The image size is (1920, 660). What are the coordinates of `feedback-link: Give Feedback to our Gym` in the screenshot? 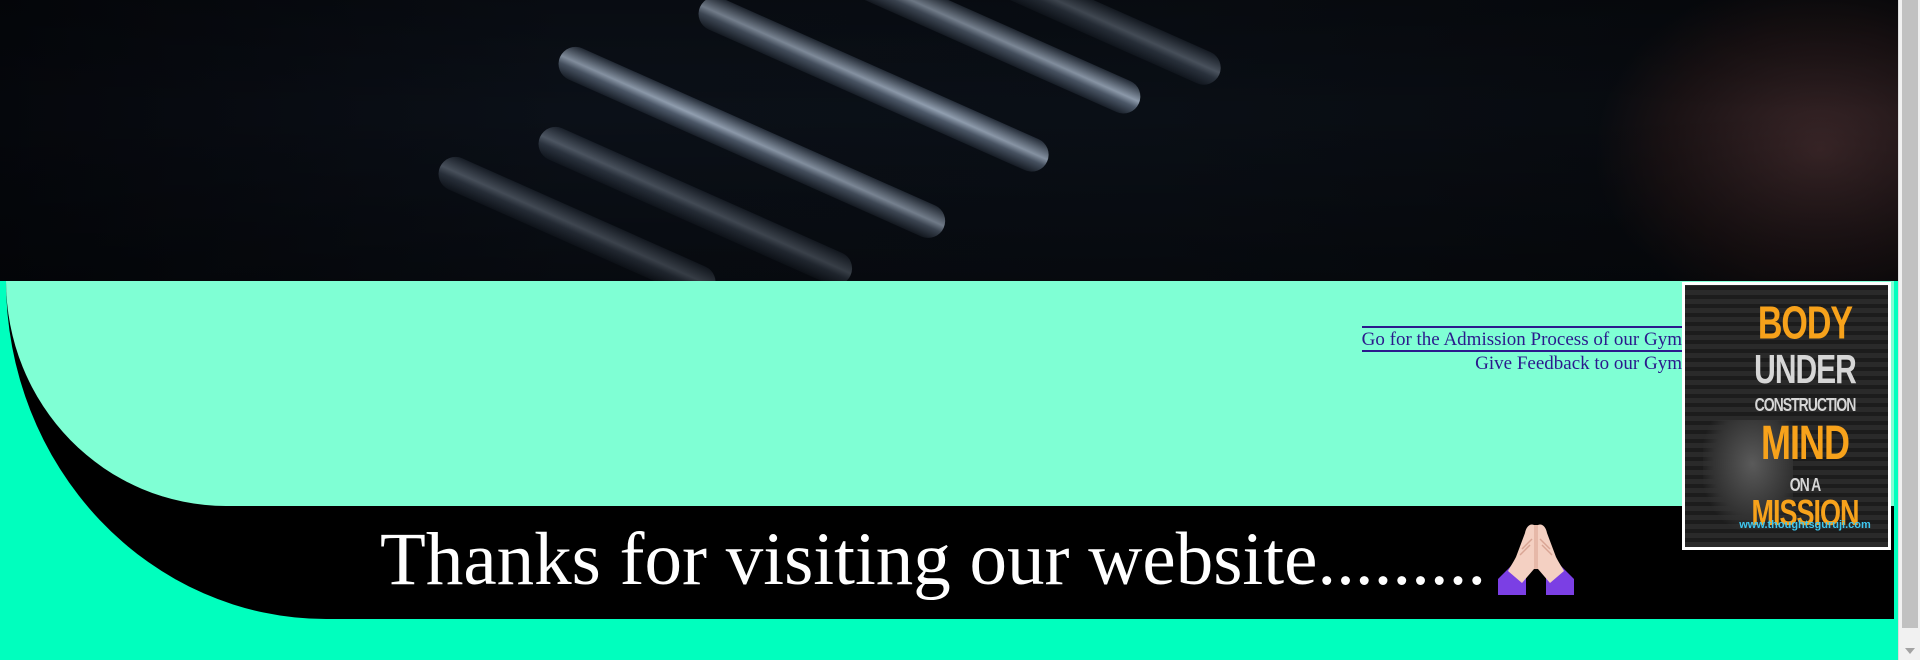 It's located at (1522, 364).